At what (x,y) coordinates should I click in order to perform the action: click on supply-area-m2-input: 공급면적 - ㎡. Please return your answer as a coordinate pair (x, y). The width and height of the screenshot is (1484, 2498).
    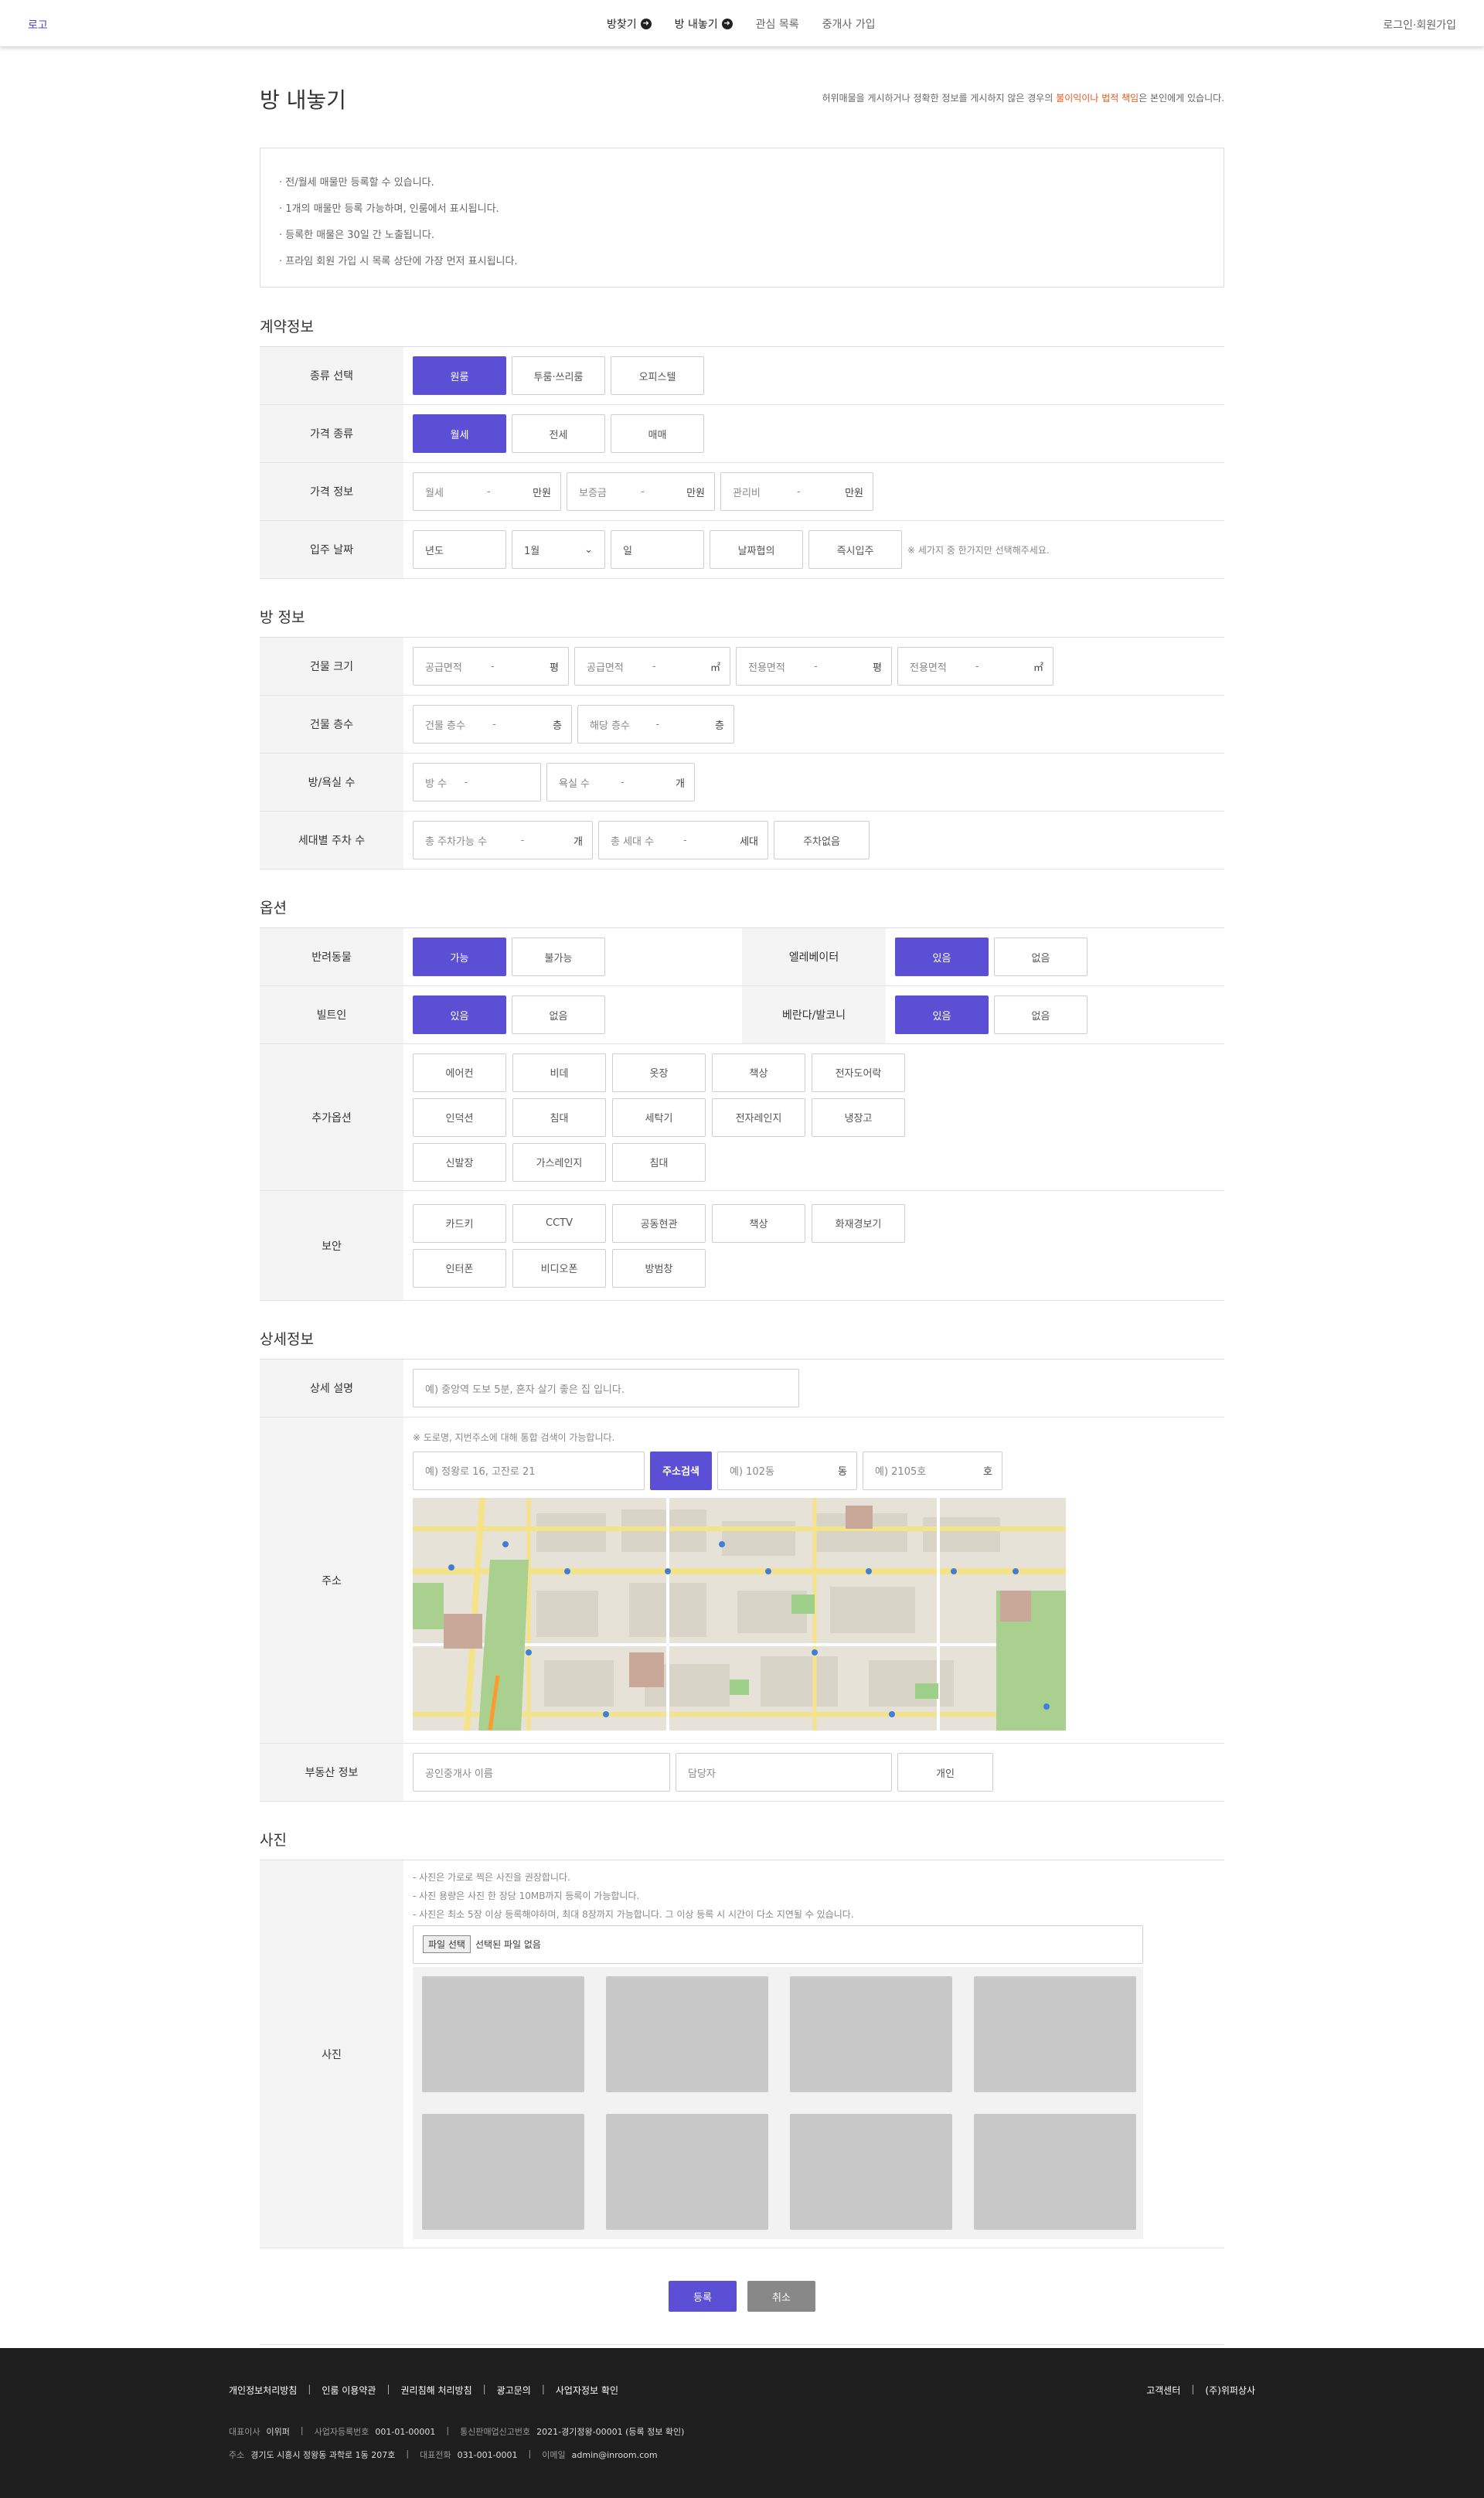
    Looking at the image, I should click on (652, 666).